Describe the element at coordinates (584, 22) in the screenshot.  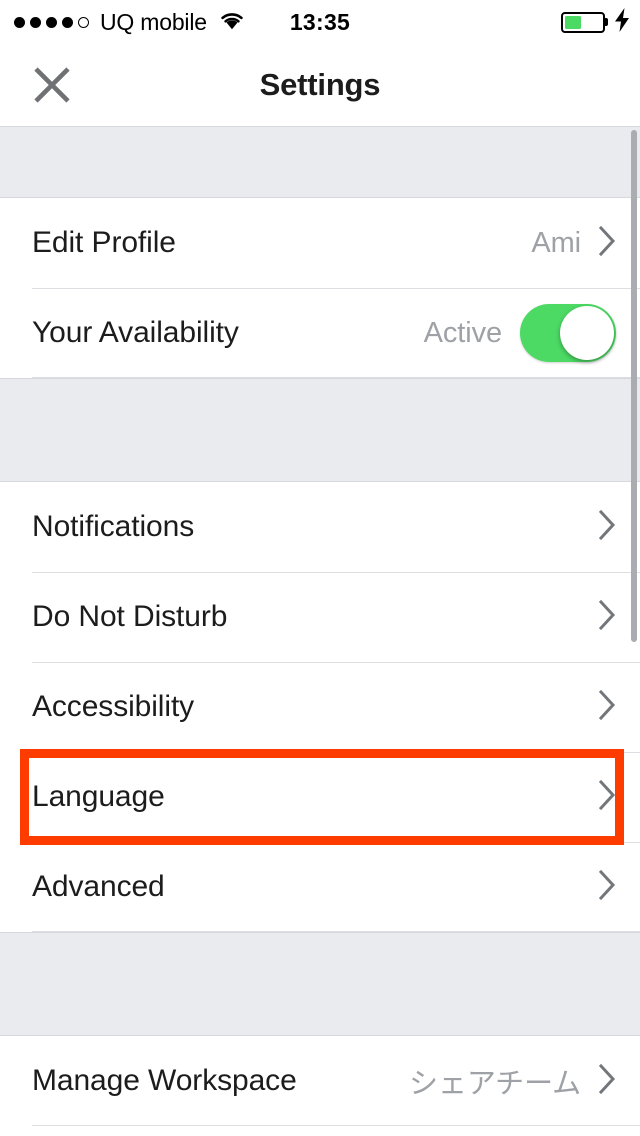
I see `battery-icon` at that location.